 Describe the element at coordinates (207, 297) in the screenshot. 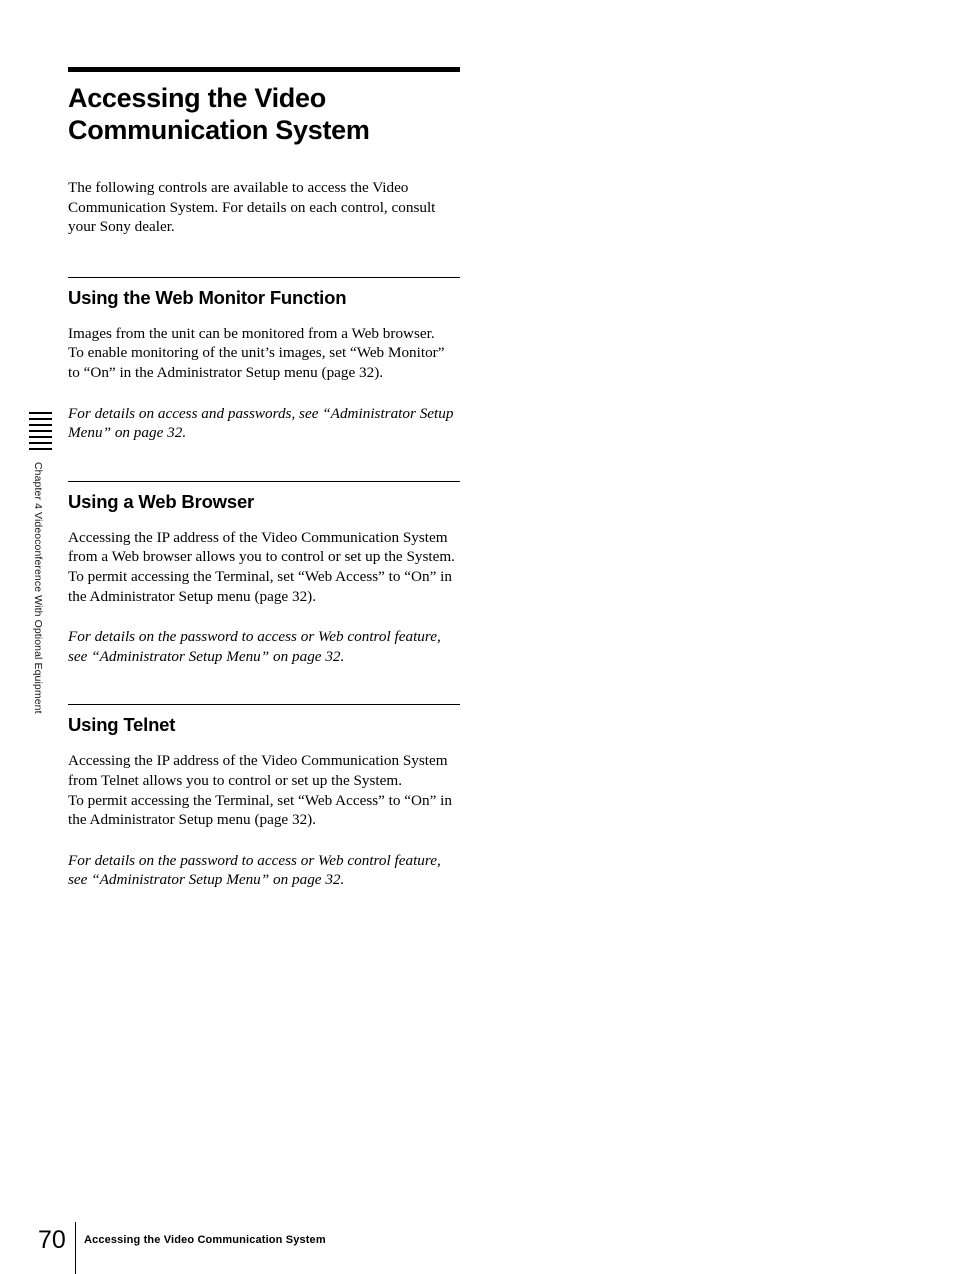

I see `section-heading: Using the Web Monitor Function` at that location.